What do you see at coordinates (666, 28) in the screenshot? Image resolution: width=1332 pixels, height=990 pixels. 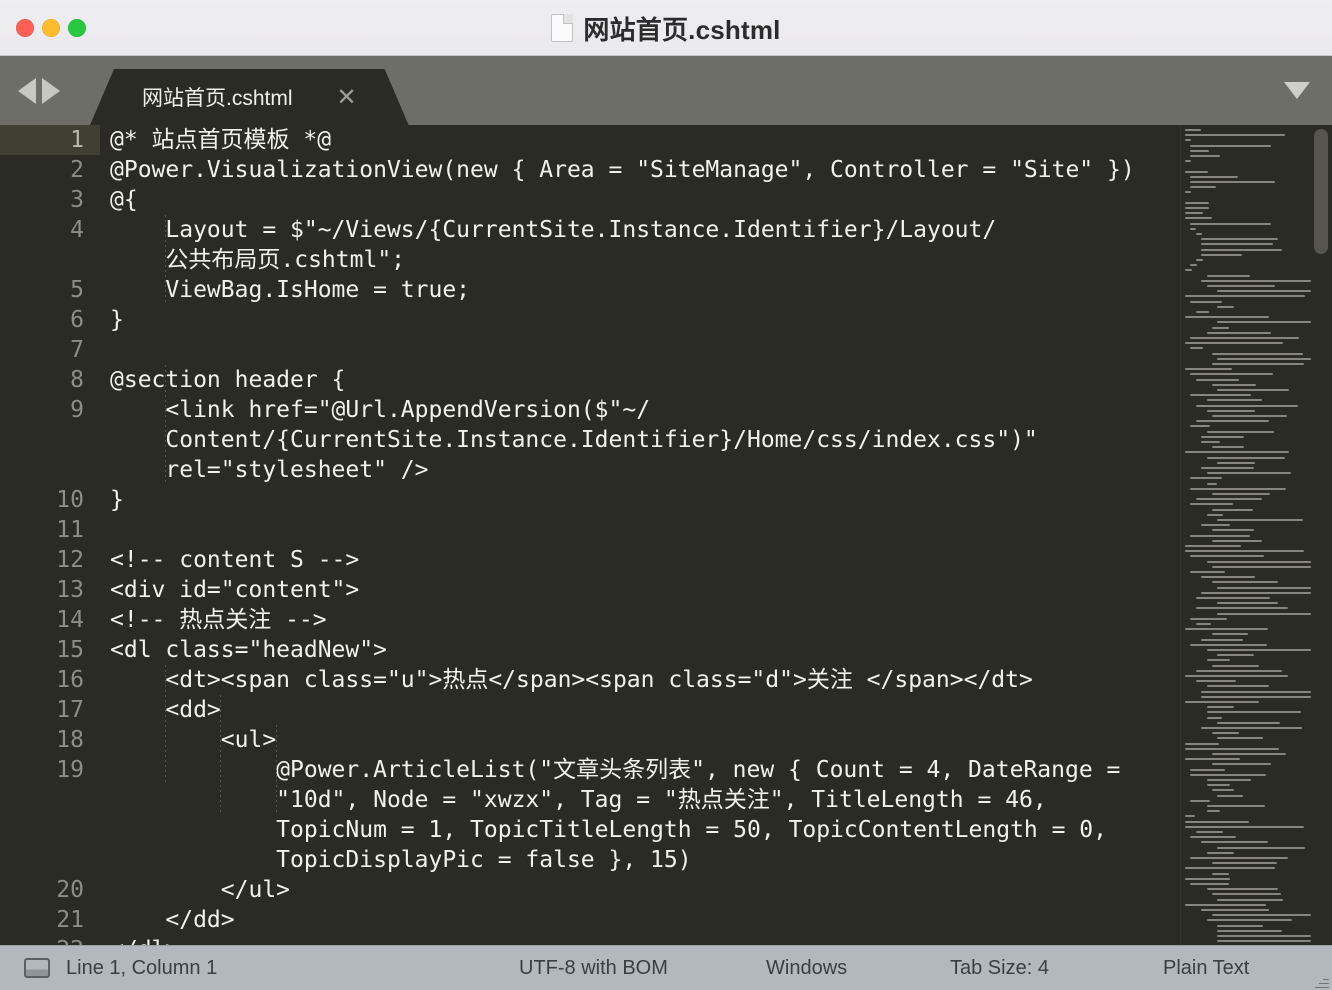 I see `title-bar: 网站首页.cshtml` at bounding box center [666, 28].